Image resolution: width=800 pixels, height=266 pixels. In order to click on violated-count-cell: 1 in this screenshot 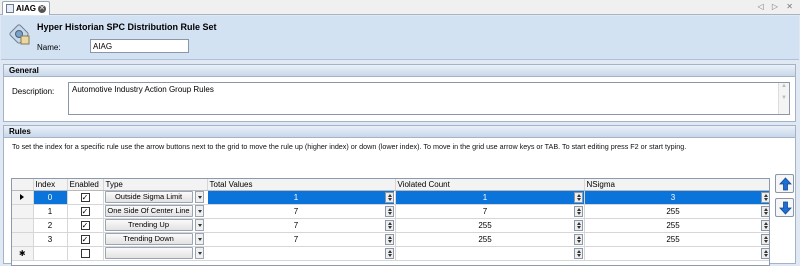, I will do `click(490, 197)`.